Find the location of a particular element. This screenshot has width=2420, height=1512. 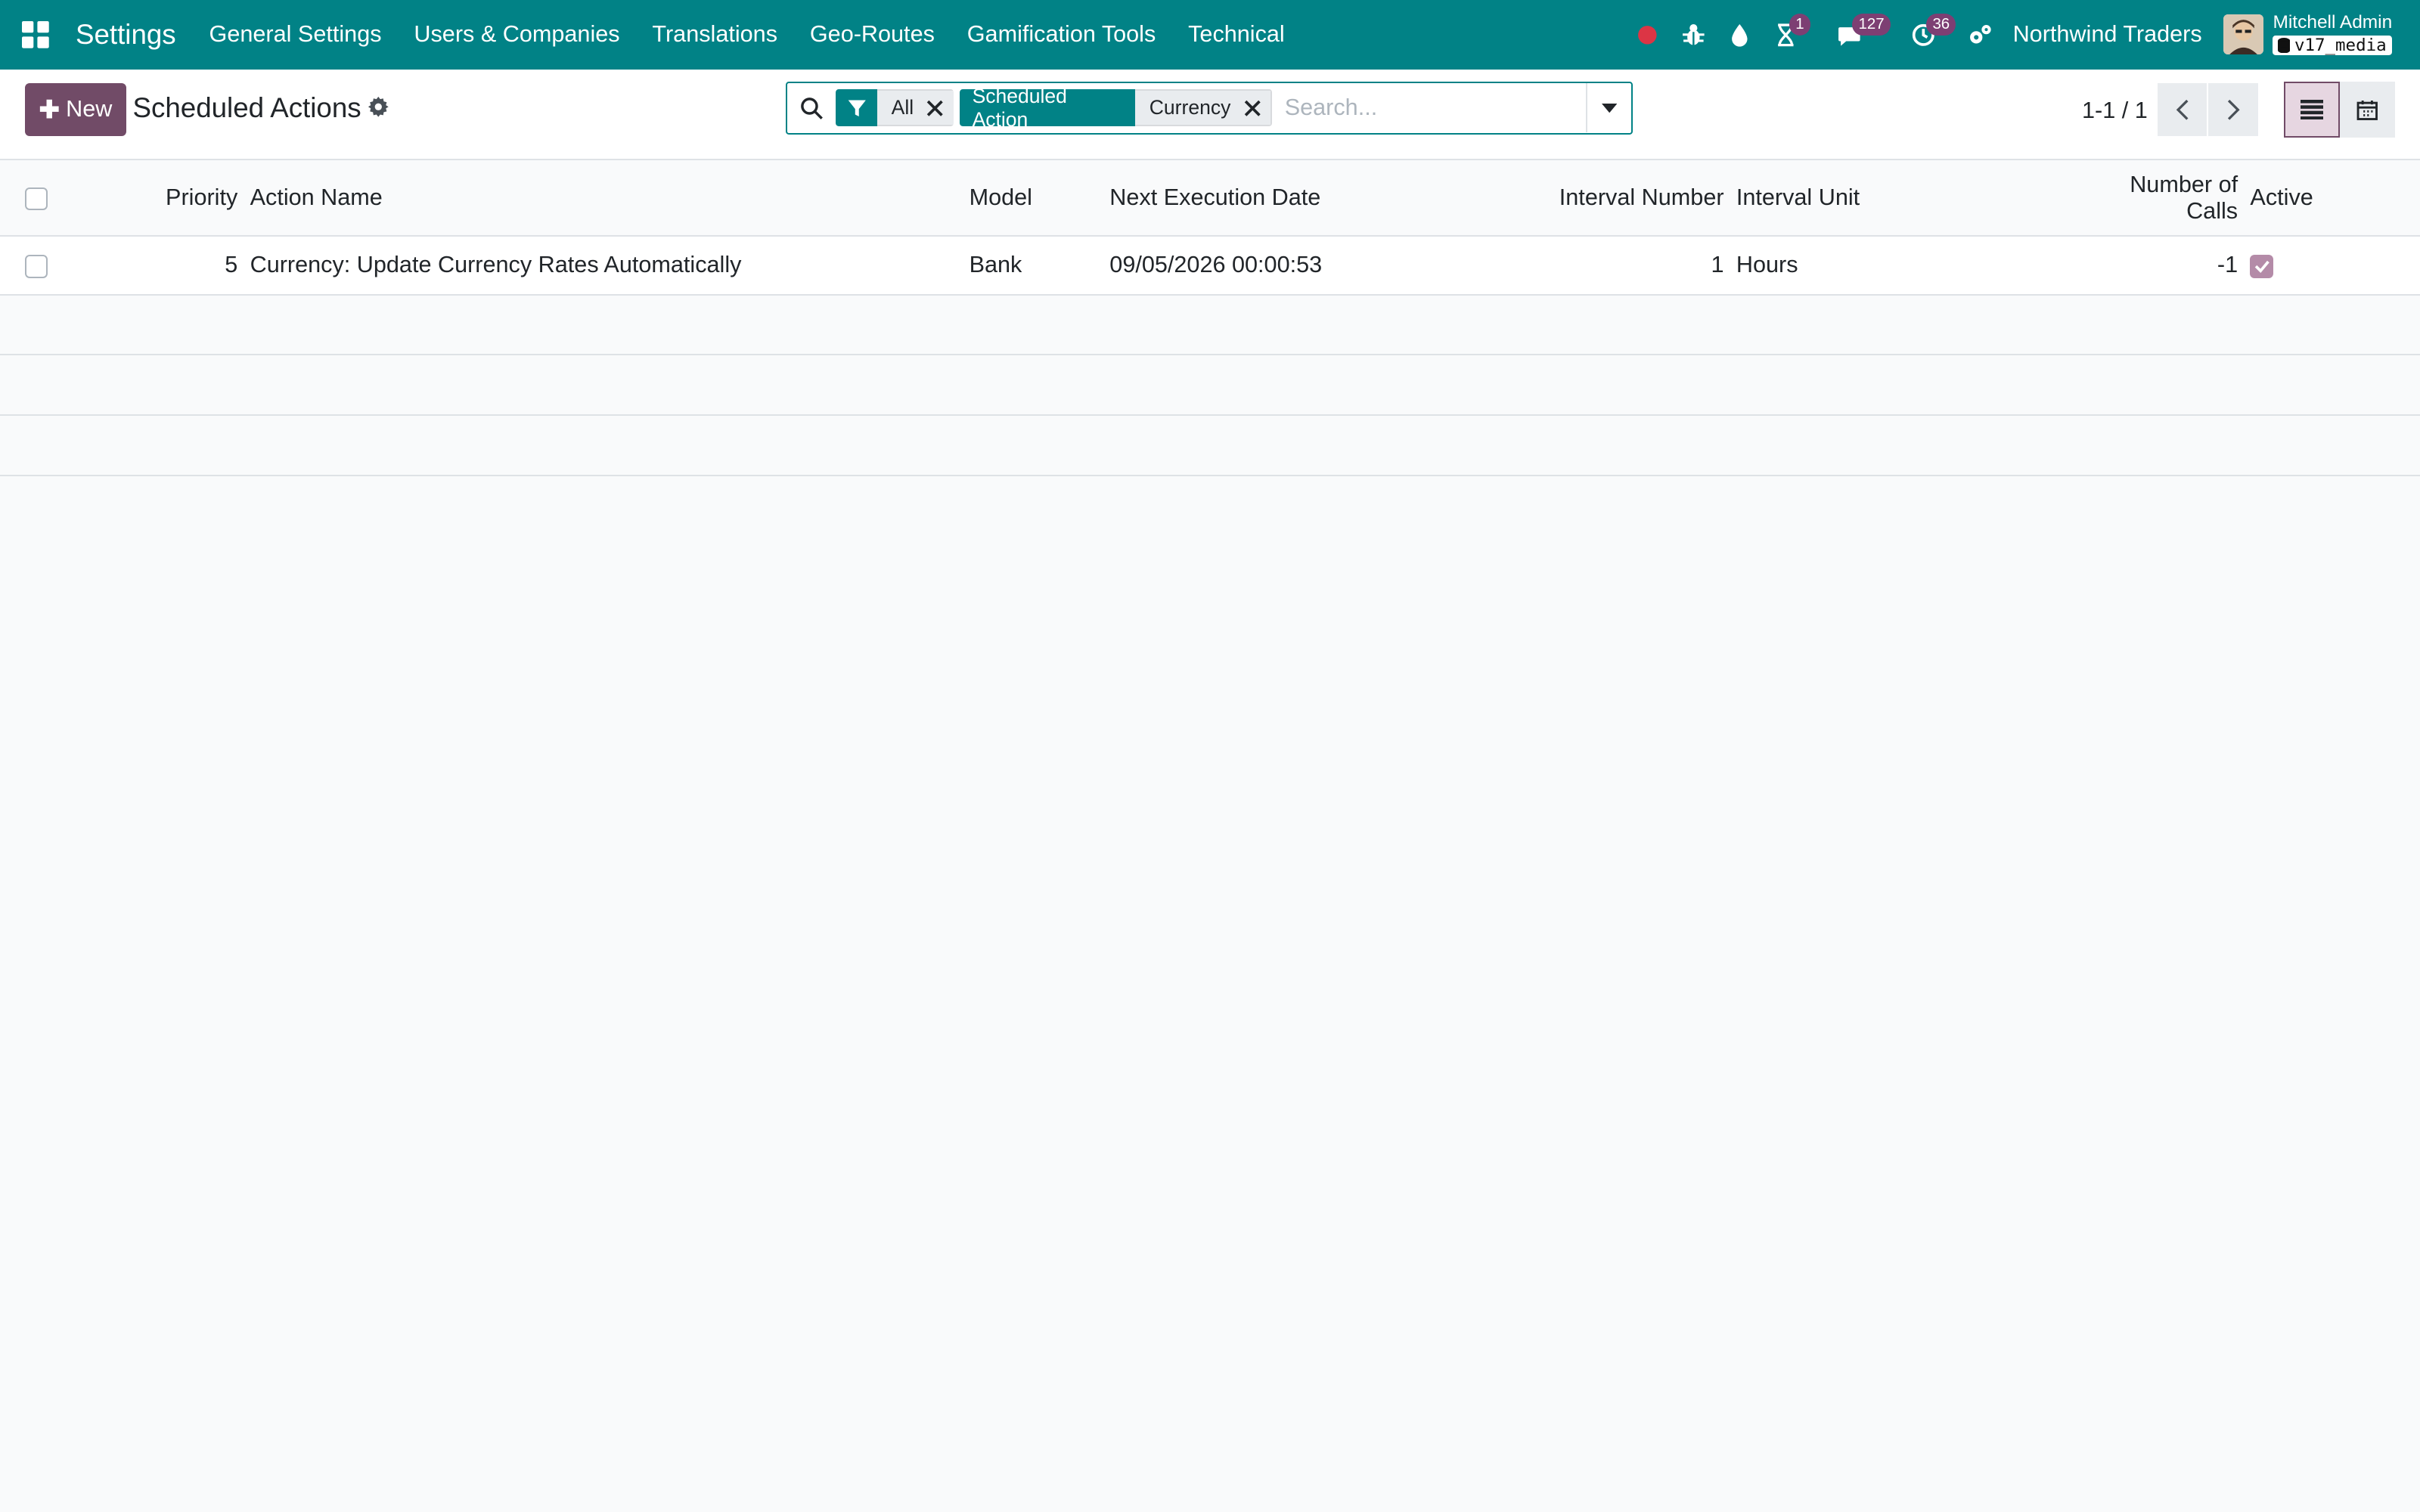

page-title: Scheduled Actions is located at coordinates (246, 108).